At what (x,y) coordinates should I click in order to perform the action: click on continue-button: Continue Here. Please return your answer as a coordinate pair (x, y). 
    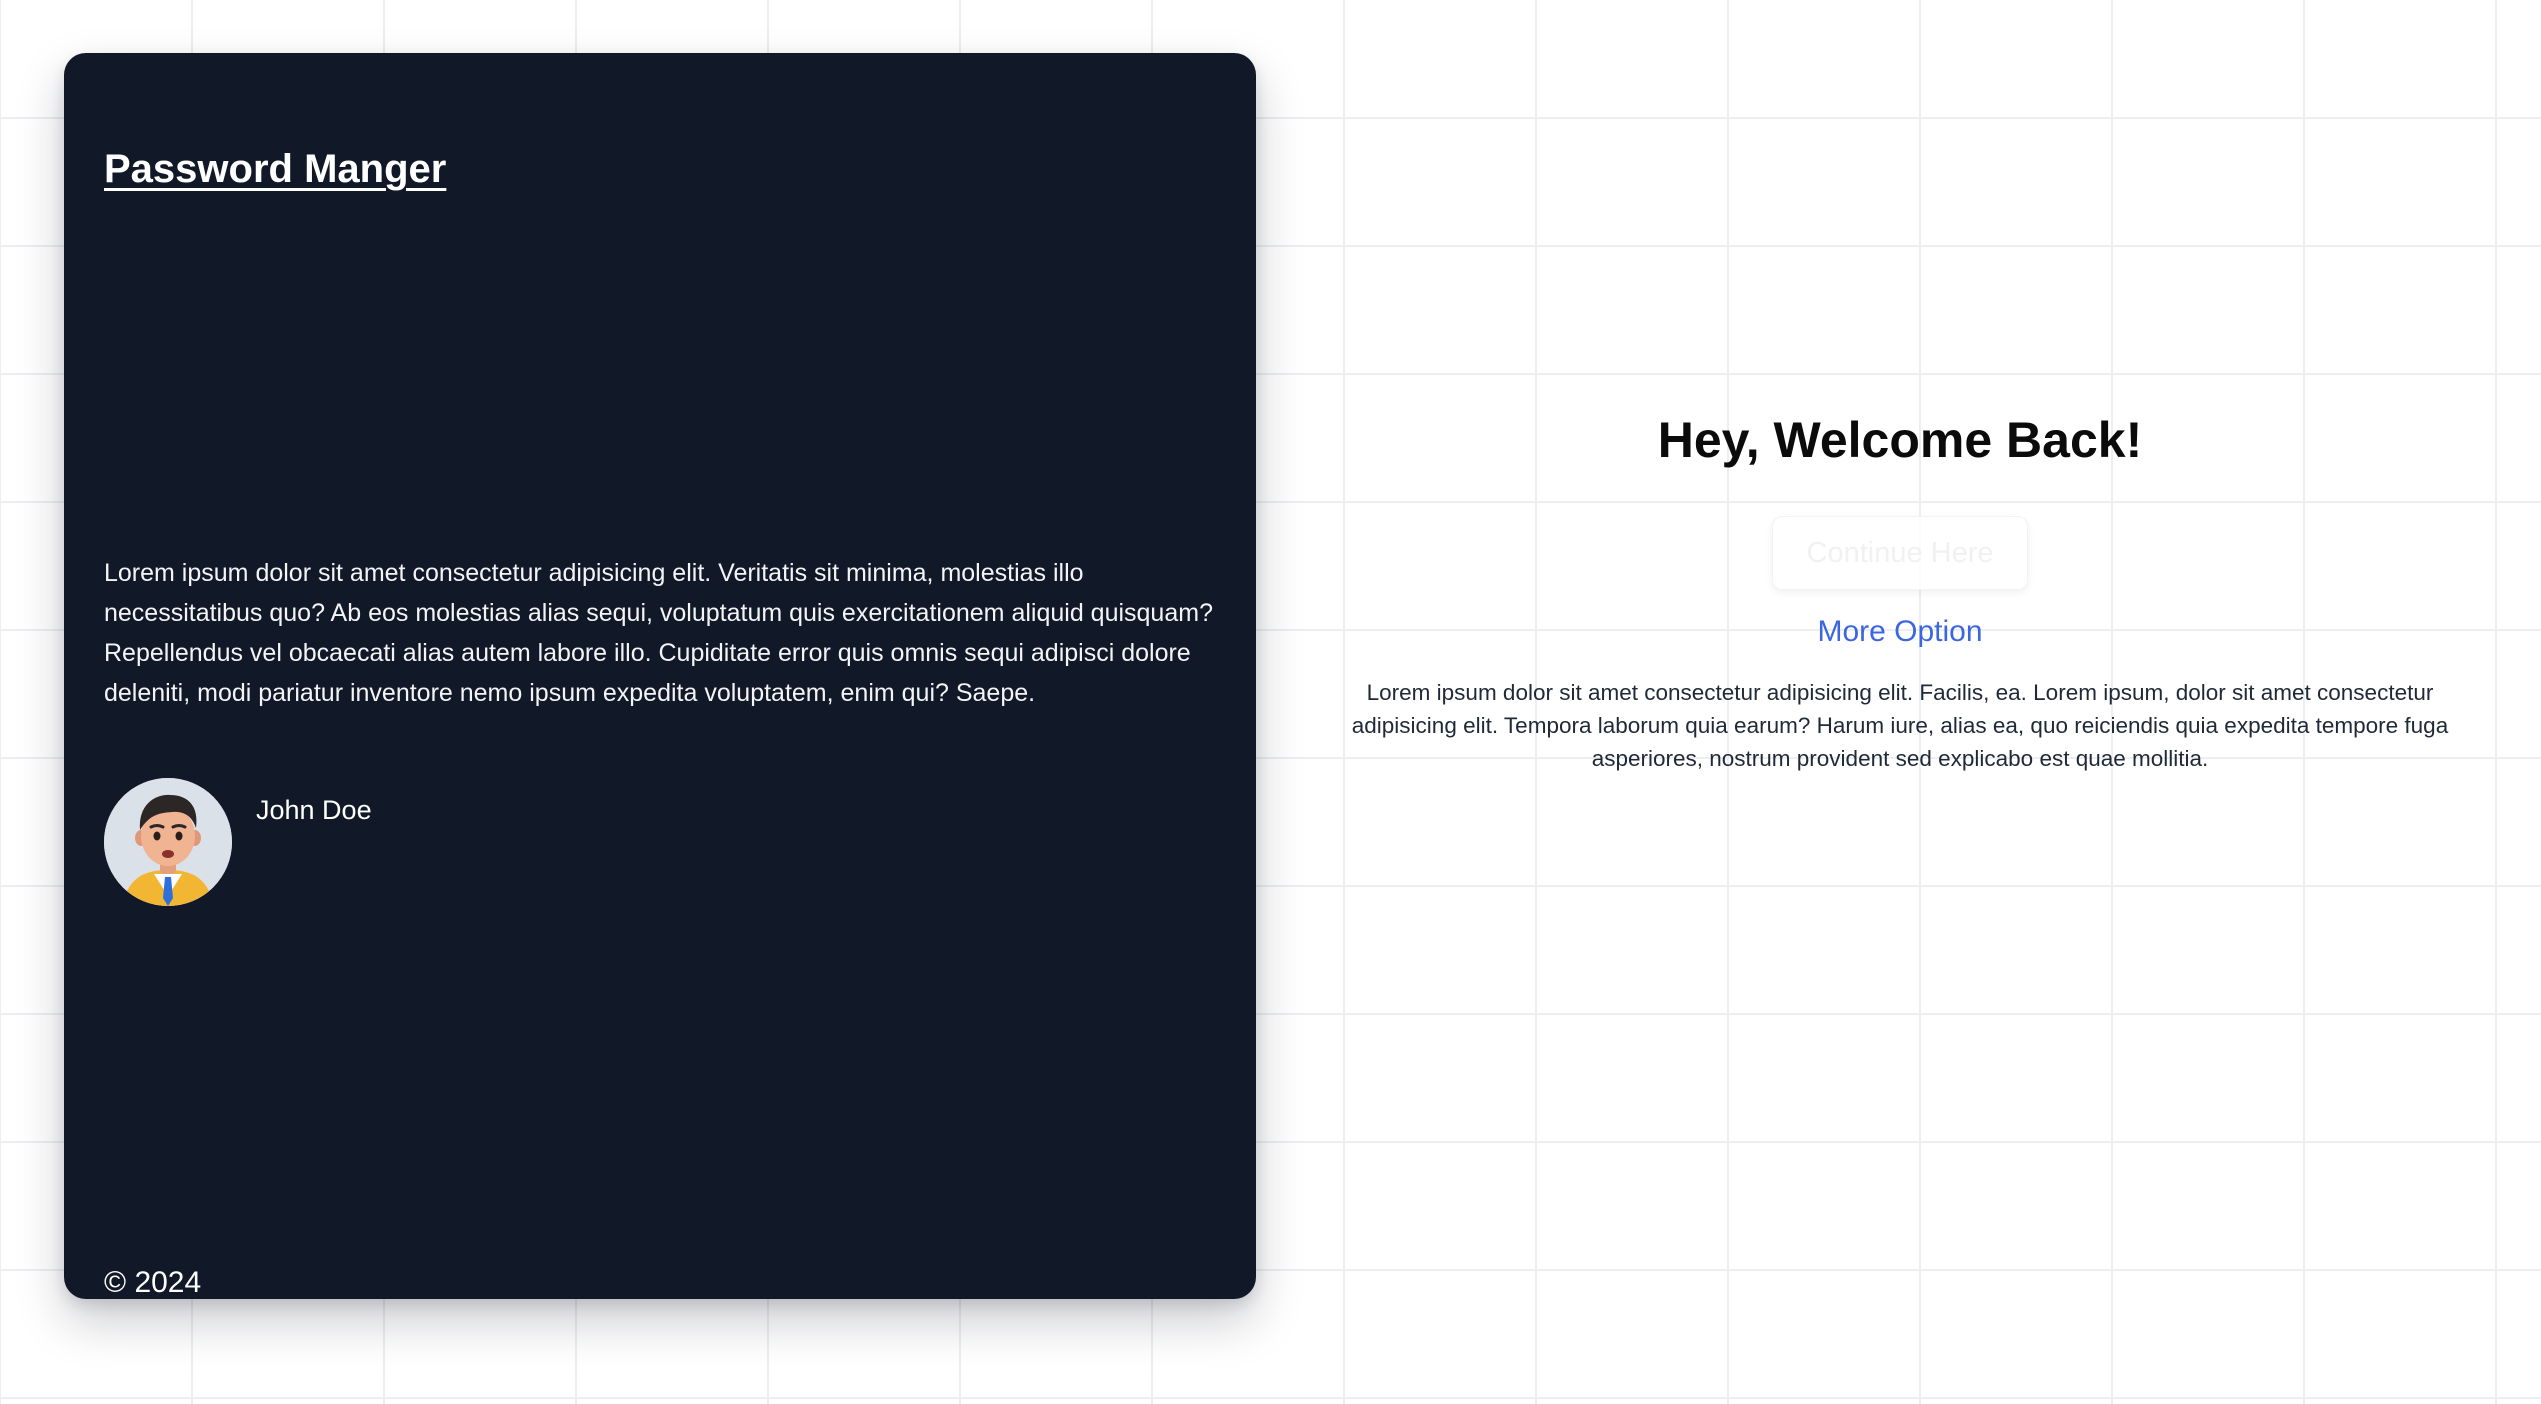
    Looking at the image, I should click on (1900, 553).